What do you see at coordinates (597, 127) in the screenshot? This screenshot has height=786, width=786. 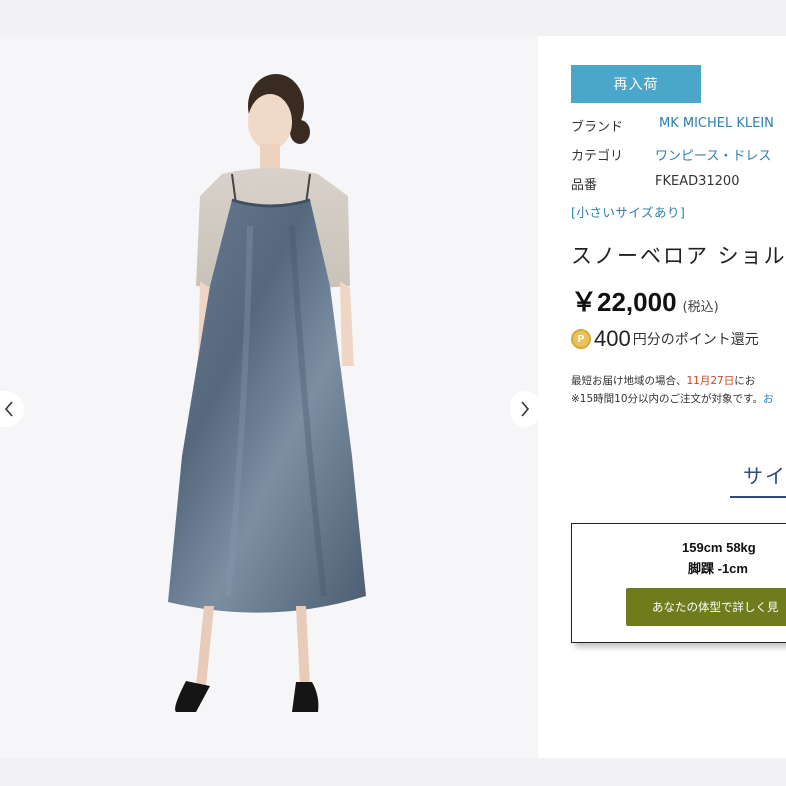 I see `brand-label: ブランド` at bounding box center [597, 127].